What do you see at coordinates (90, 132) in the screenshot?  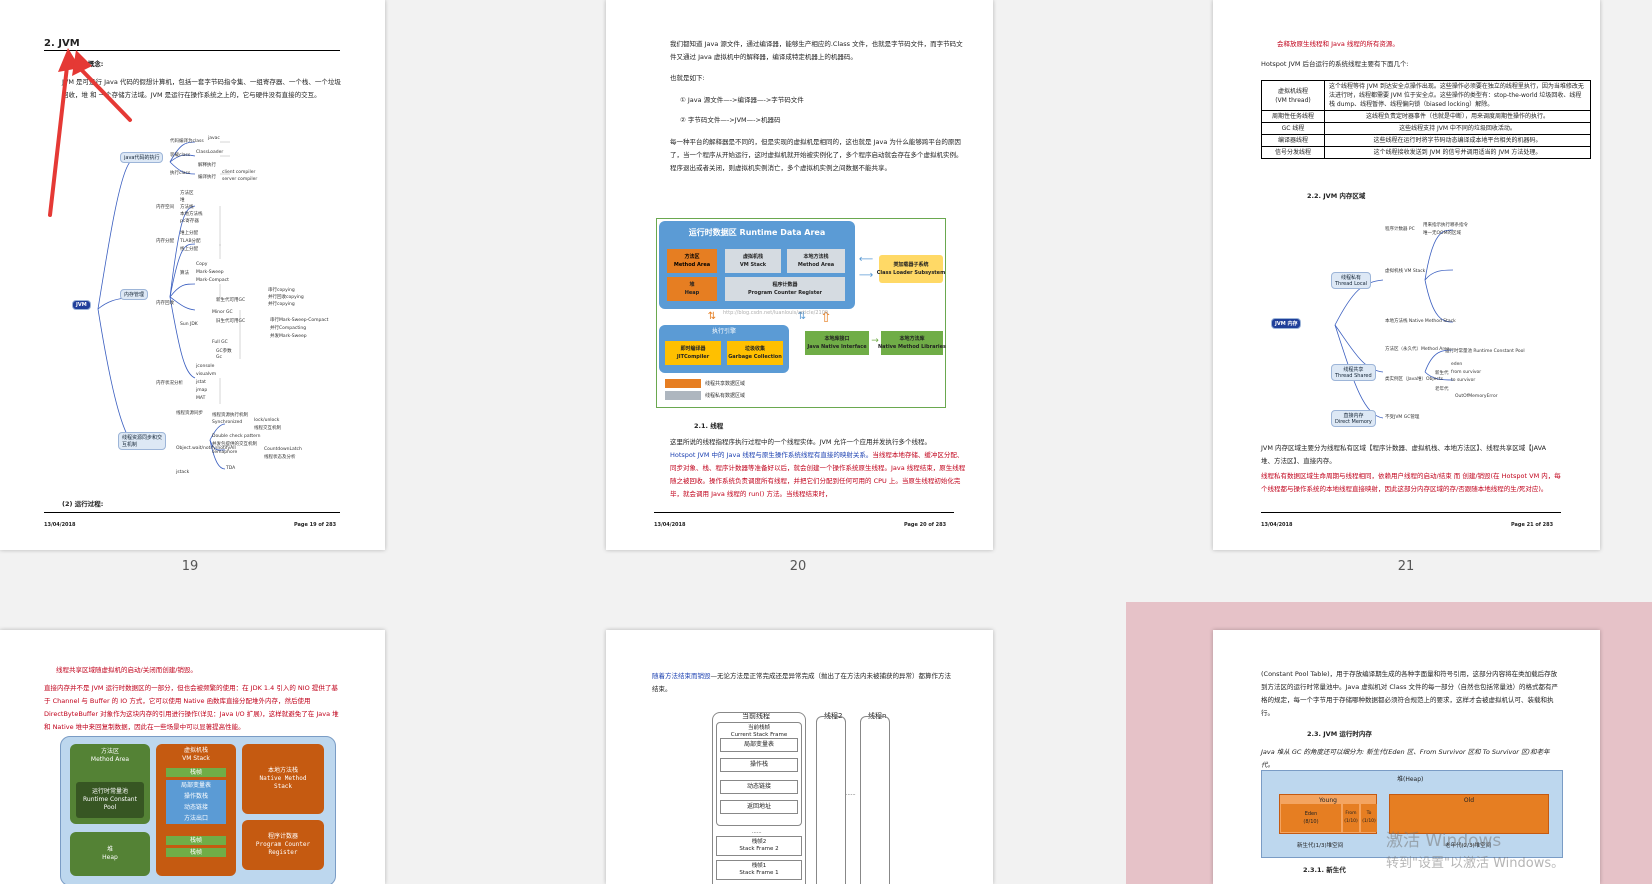 I see `annotation-arrows` at bounding box center [90, 132].